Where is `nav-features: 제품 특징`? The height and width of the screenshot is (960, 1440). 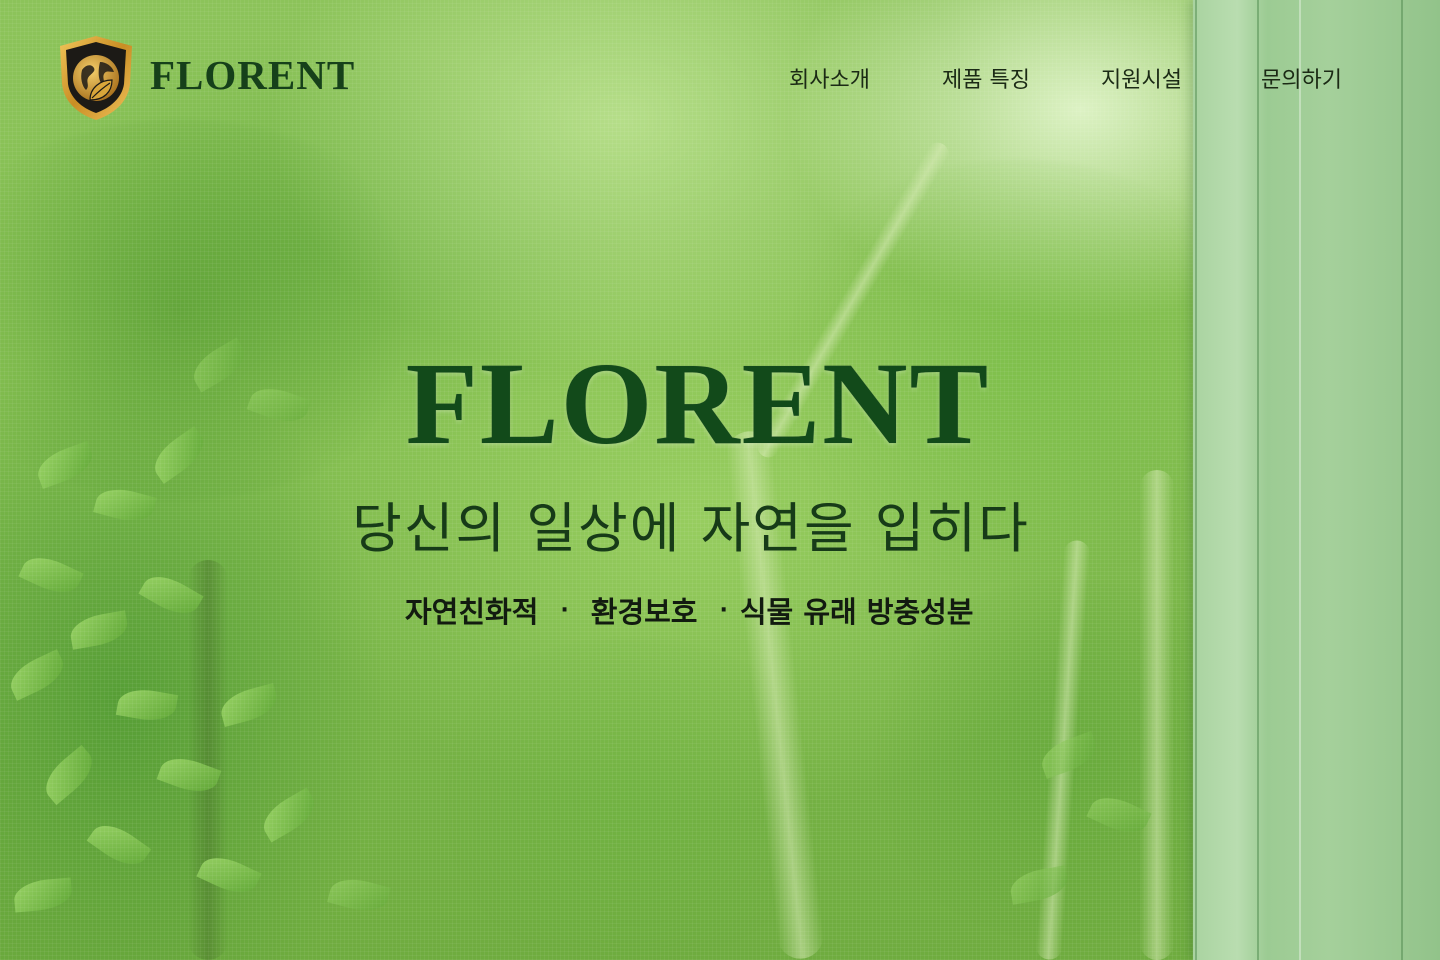
nav-features: 제품 특징 is located at coordinates (986, 78).